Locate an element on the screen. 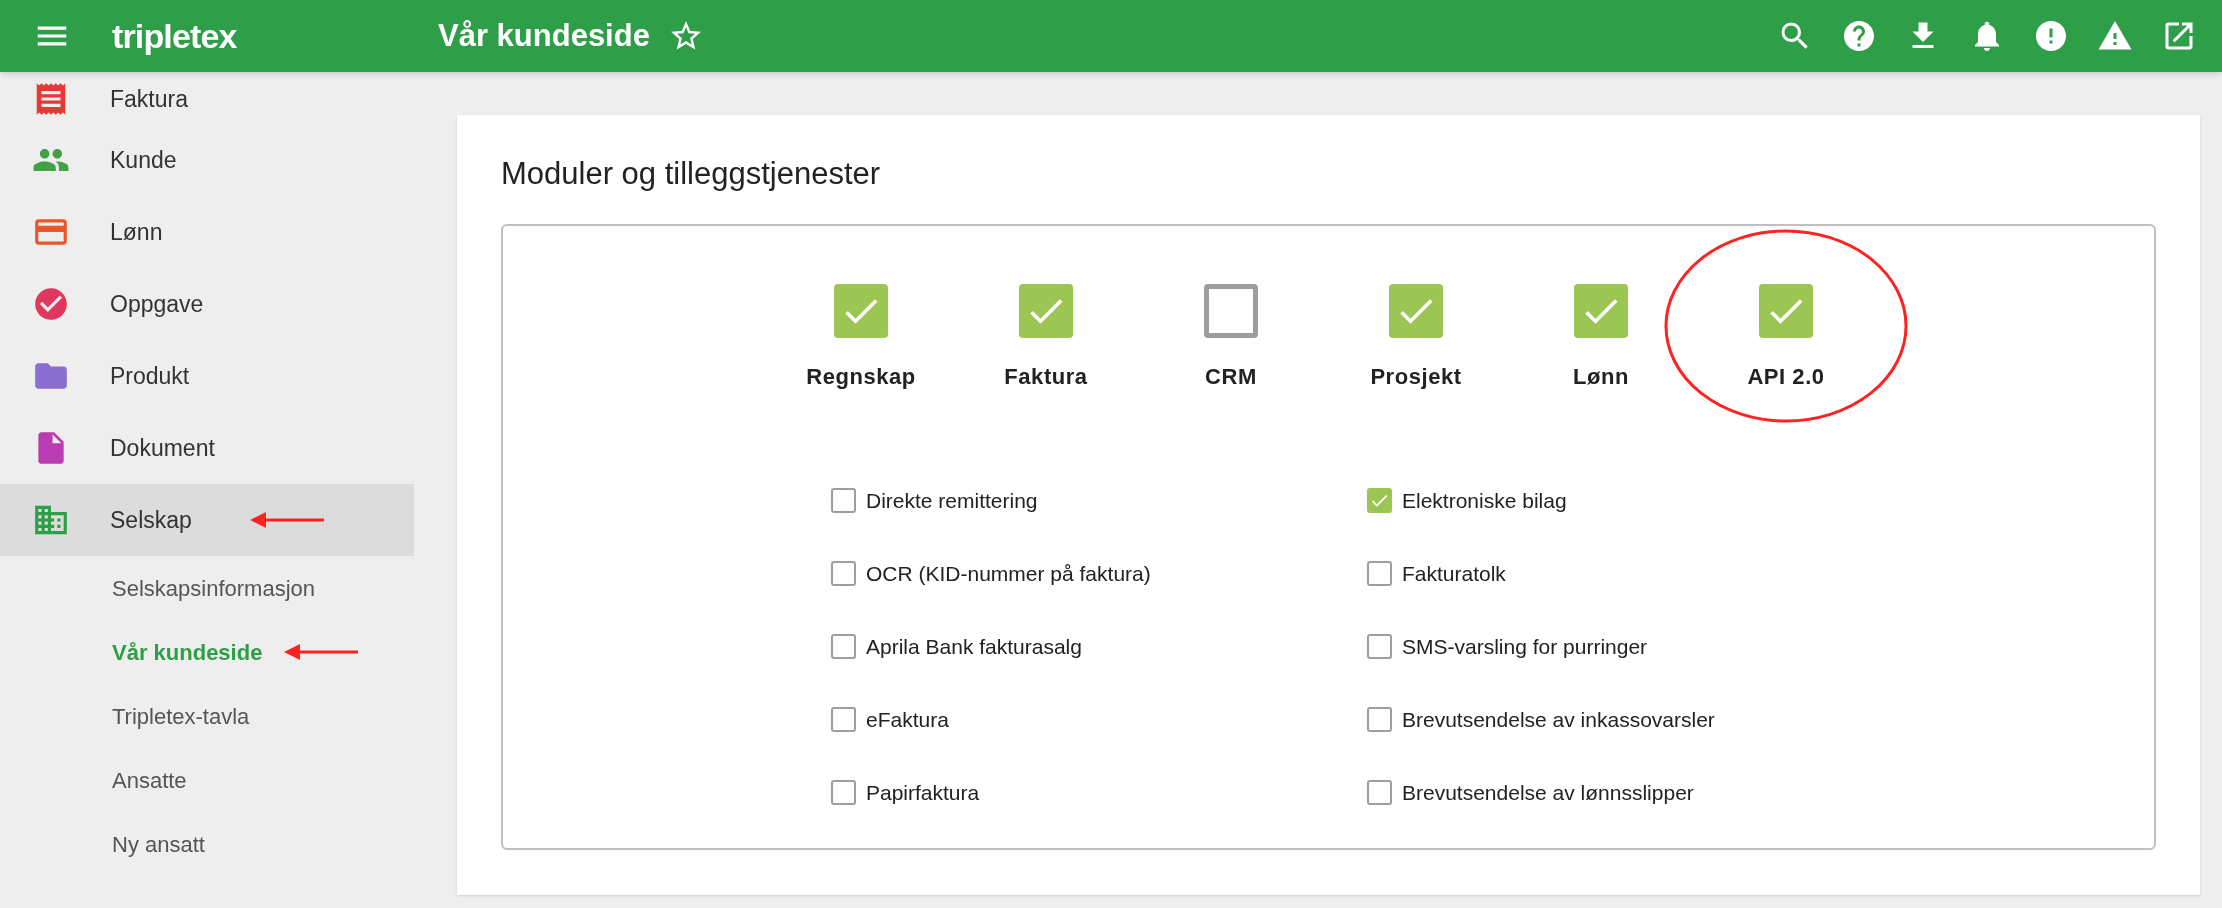 This screenshot has height=908, width=2222. sidebar-label: Ny ansatt is located at coordinates (158, 844).